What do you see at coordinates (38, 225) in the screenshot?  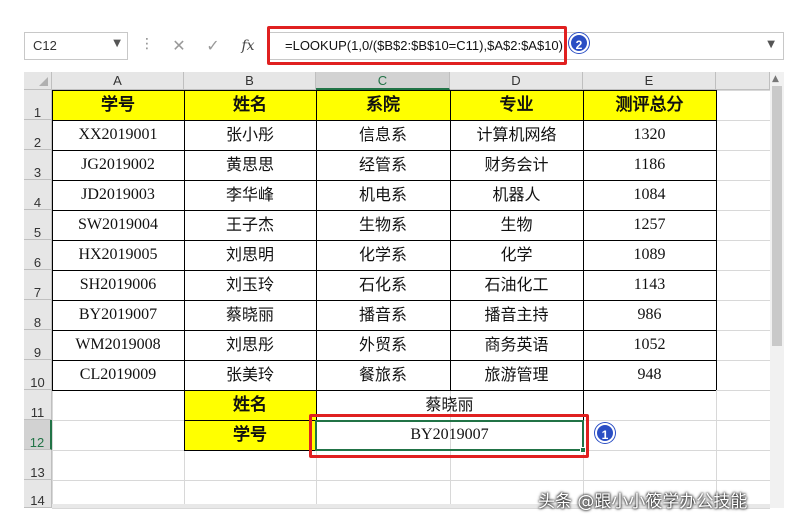 I see `row-header-5: 5` at bounding box center [38, 225].